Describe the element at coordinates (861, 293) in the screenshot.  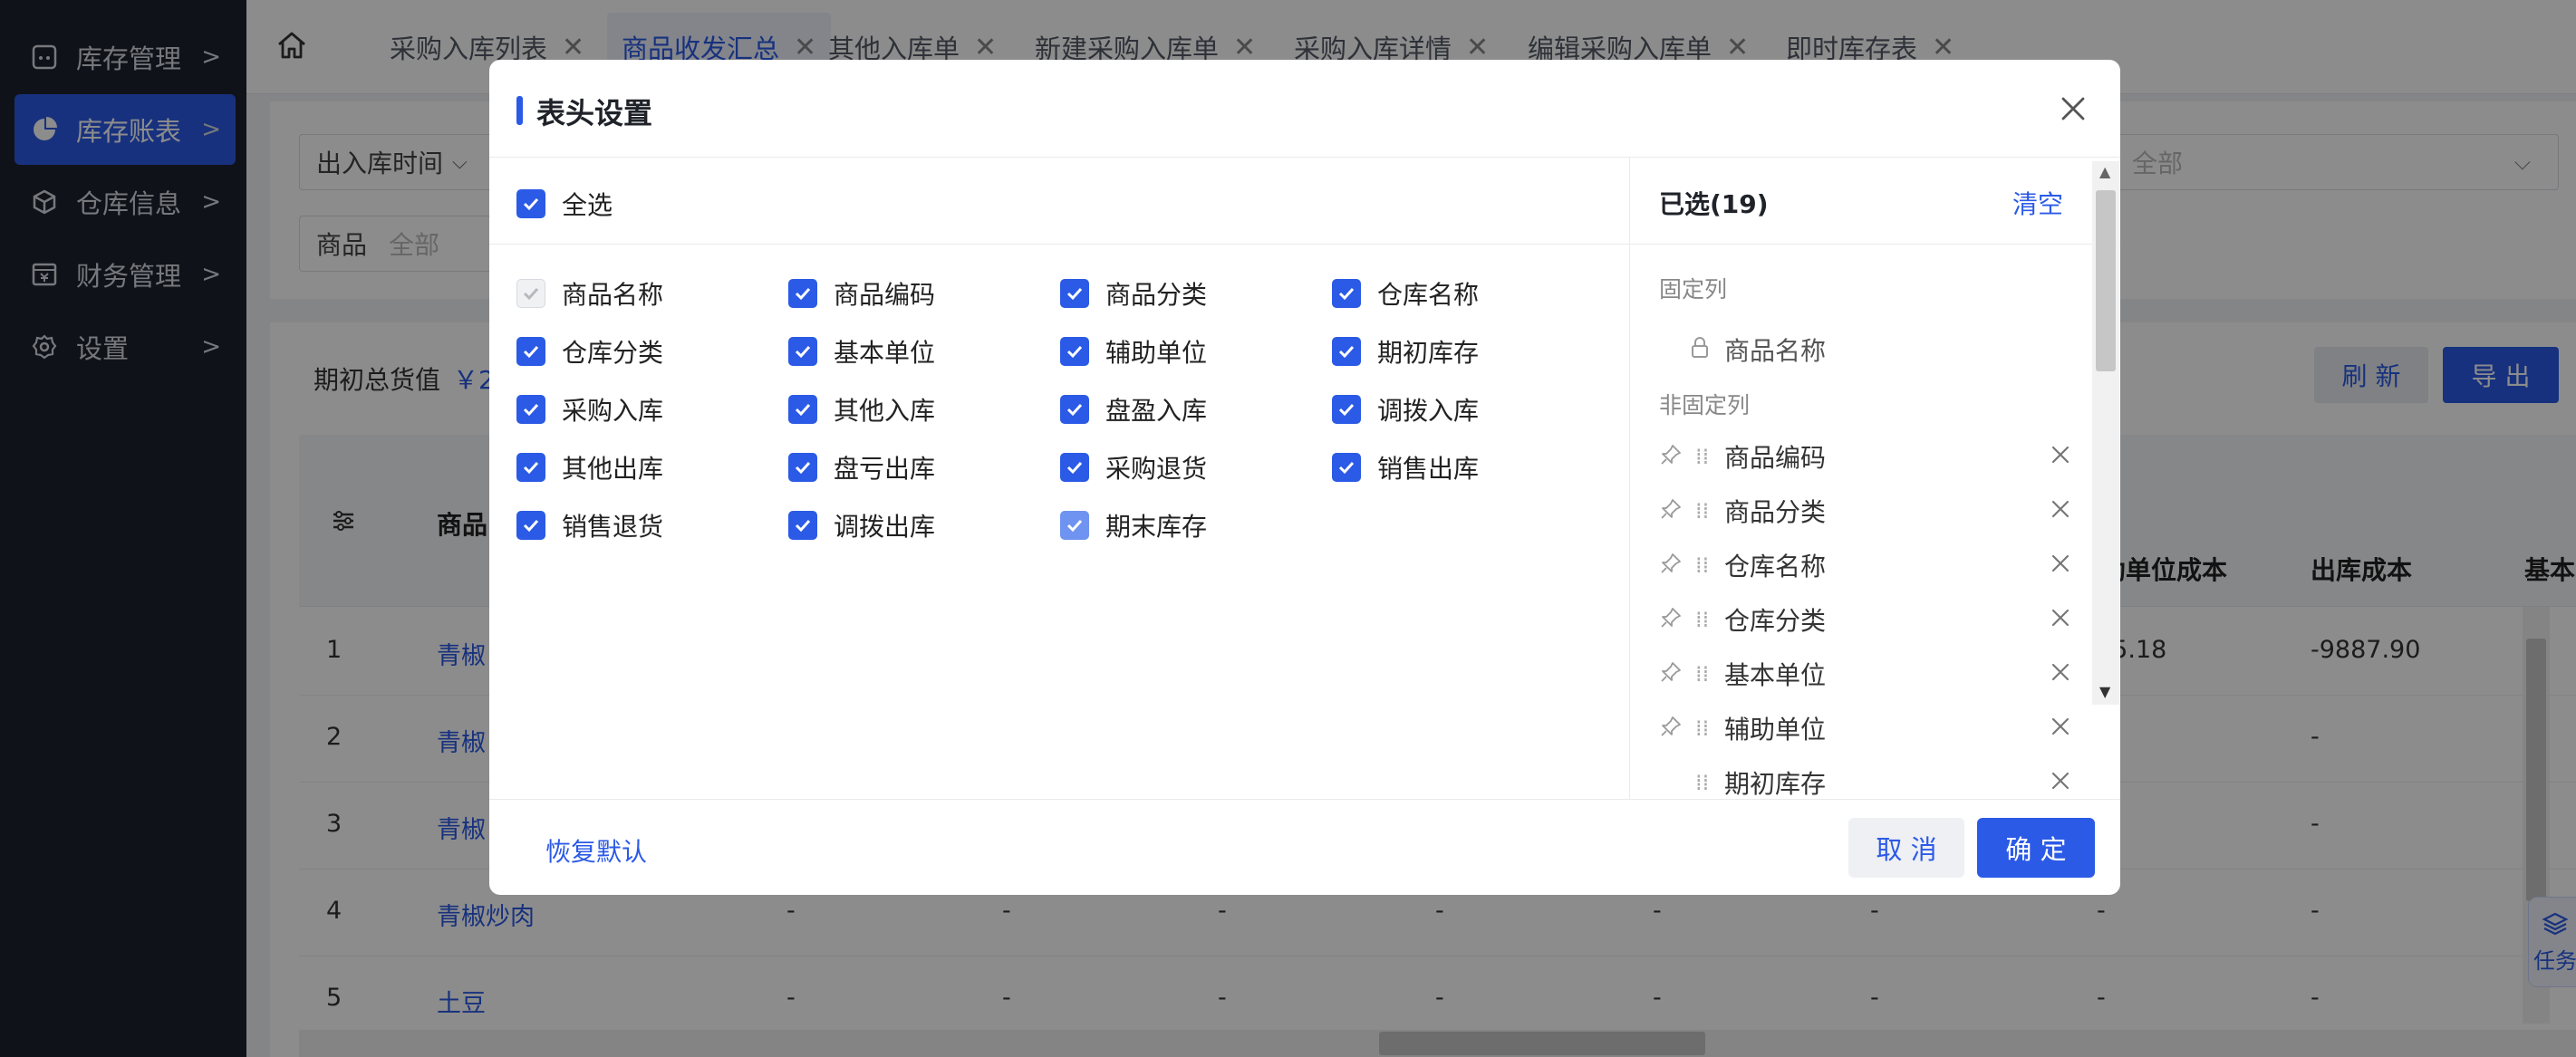
I see `column-option-checkbox: 商品编码` at that location.